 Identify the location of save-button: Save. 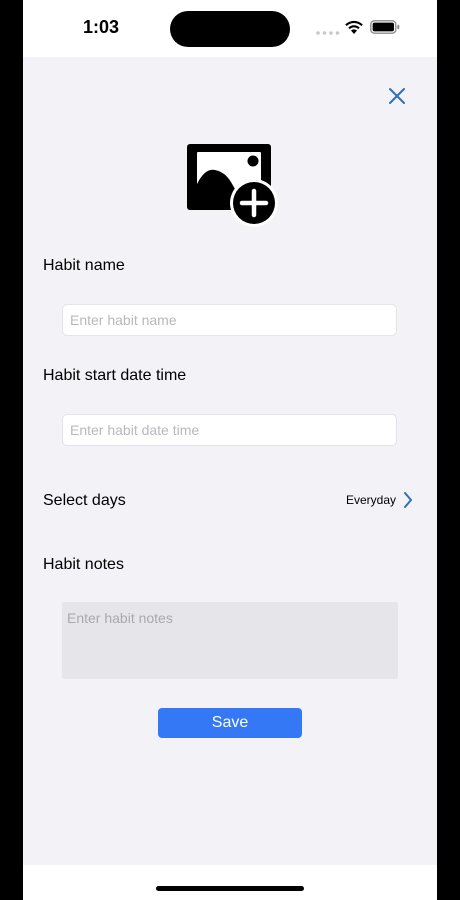
(230, 723).